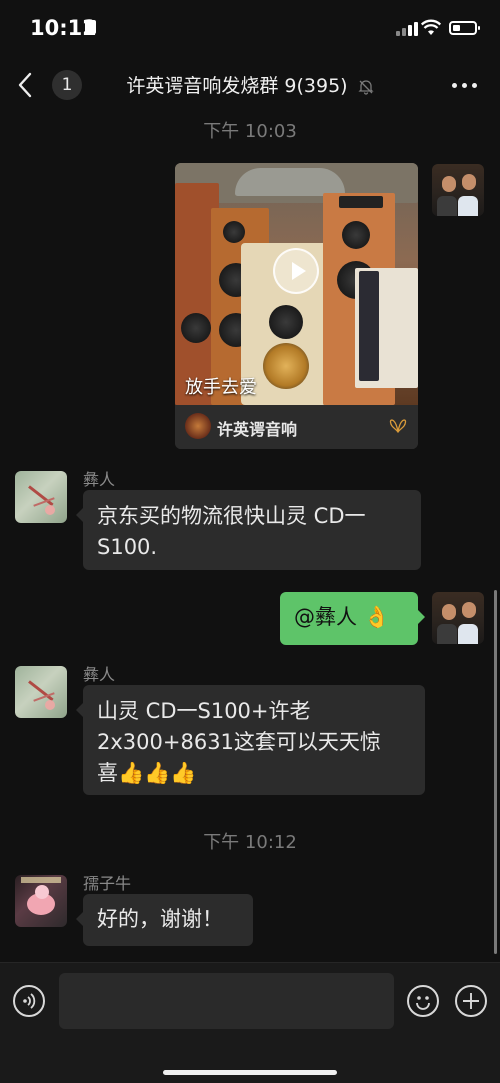 The height and width of the screenshot is (1083, 500). I want to click on channels-butterfly-icon, so click(398, 426).